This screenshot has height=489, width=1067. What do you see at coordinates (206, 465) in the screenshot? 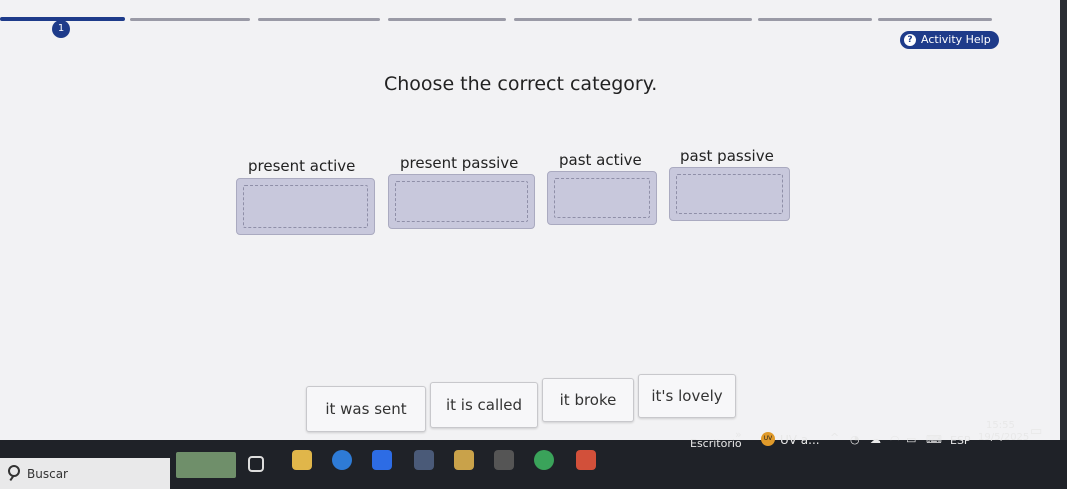
I see `widgets-icon` at bounding box center [206, 465].